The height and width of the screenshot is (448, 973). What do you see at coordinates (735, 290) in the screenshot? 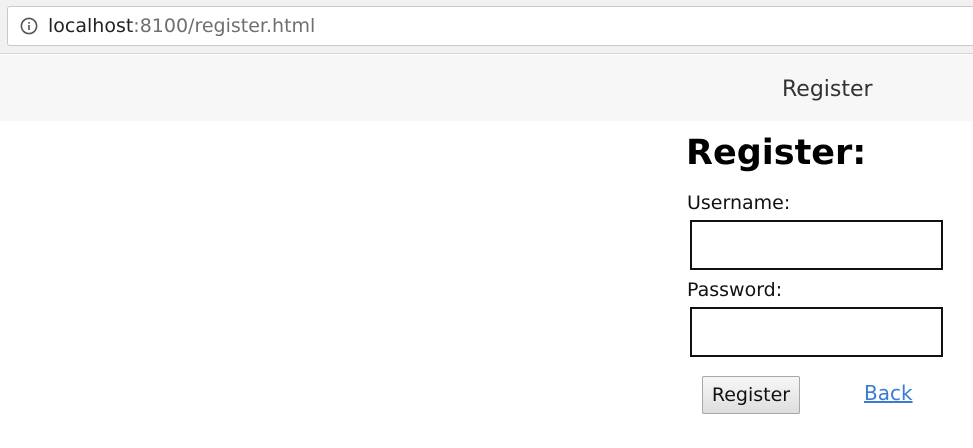
I see `password-label: Password:` at bounding box center [735, 290].